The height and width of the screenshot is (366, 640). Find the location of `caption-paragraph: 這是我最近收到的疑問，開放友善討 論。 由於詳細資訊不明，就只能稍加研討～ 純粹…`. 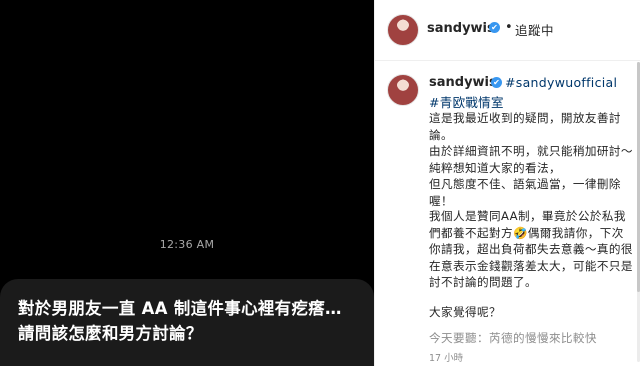

caption-paragraph: 這是我最近收到的疑問，開放友善討 論。 由於詳細資訊不明，就只能稍加研討～ 純粹… is located at coordinates (531, 159).